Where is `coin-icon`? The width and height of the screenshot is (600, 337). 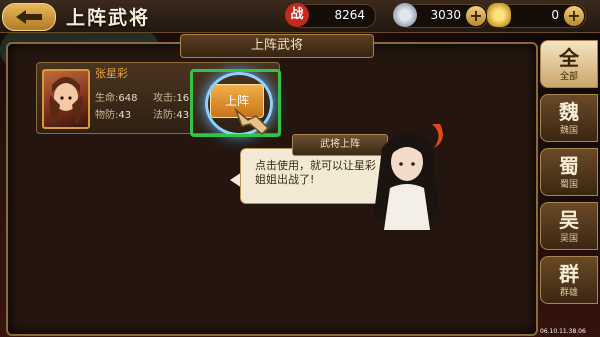
coin-icon is located at coordinates (405, 15).